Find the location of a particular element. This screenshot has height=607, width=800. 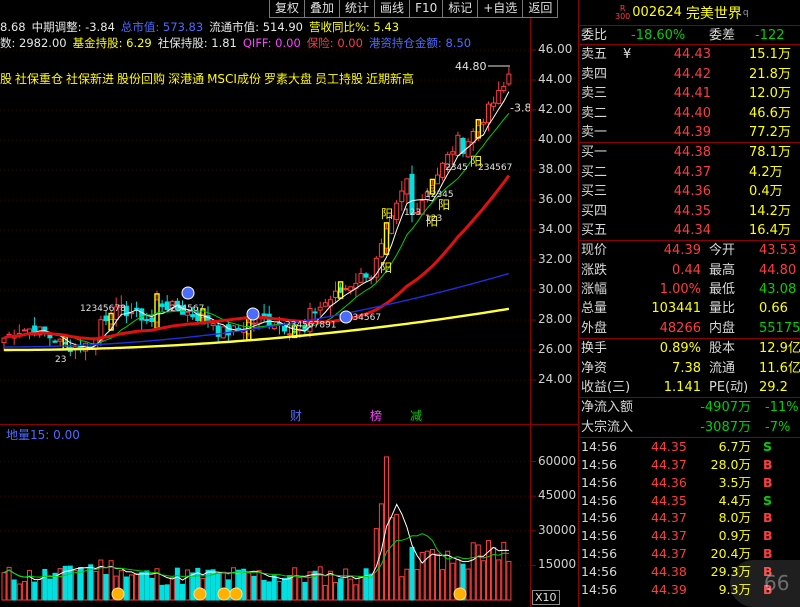

toolbar-button-7: 返回 is located at coordinates (540, 9).